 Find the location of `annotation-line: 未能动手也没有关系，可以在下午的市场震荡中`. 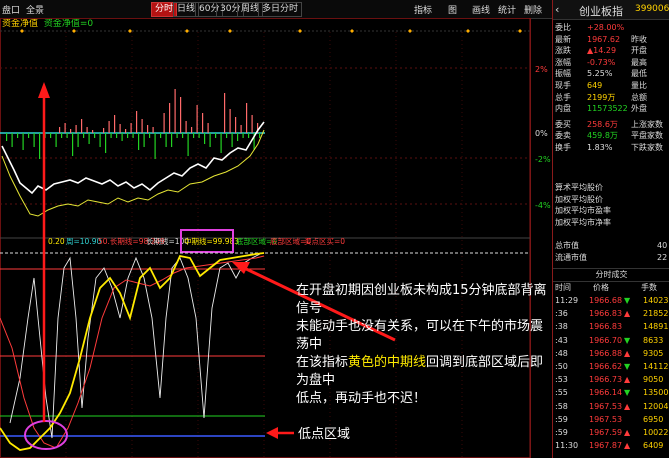

annotation-line: 未能动手也没有关系，可以在下午的市场震荡中 is located at coordinates (420, 335).